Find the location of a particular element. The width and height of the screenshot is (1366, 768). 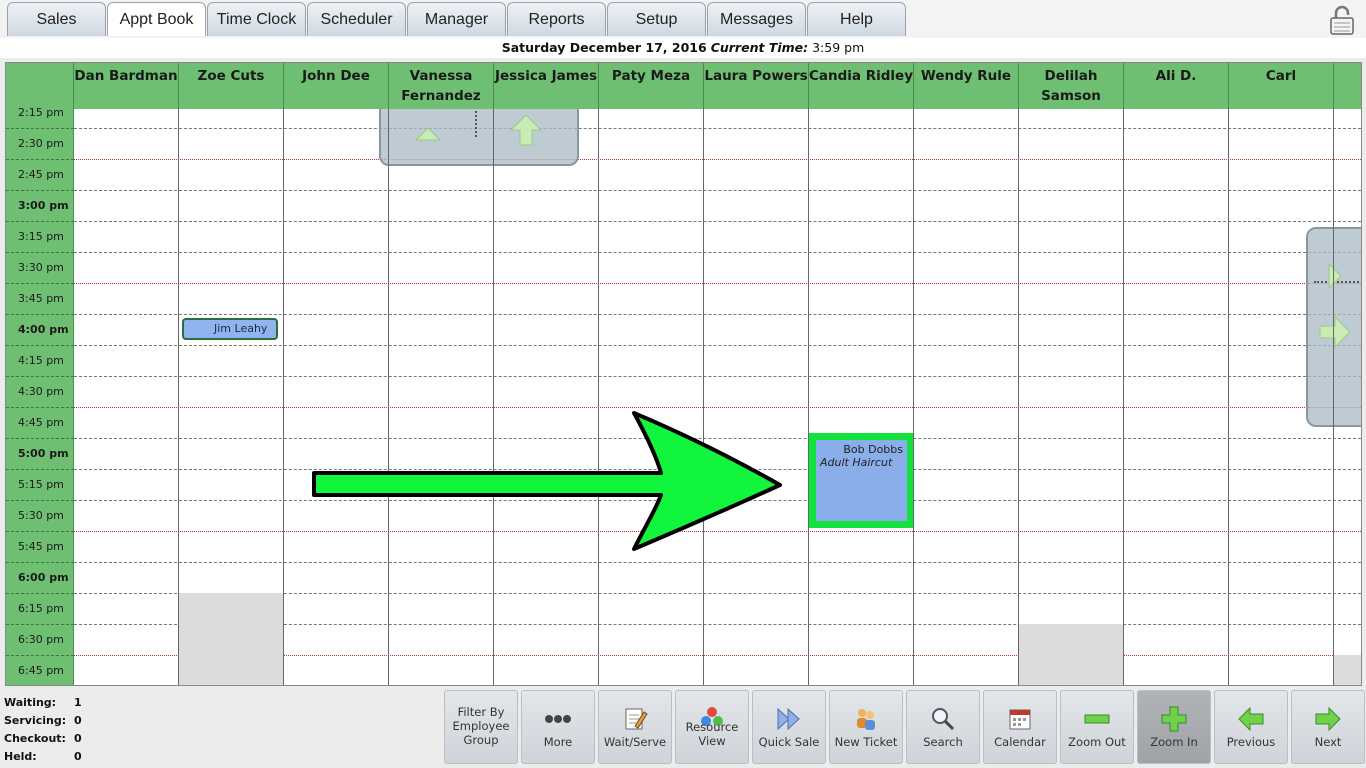

calendar-button: Calendar is located at coordinates (1020, 727).